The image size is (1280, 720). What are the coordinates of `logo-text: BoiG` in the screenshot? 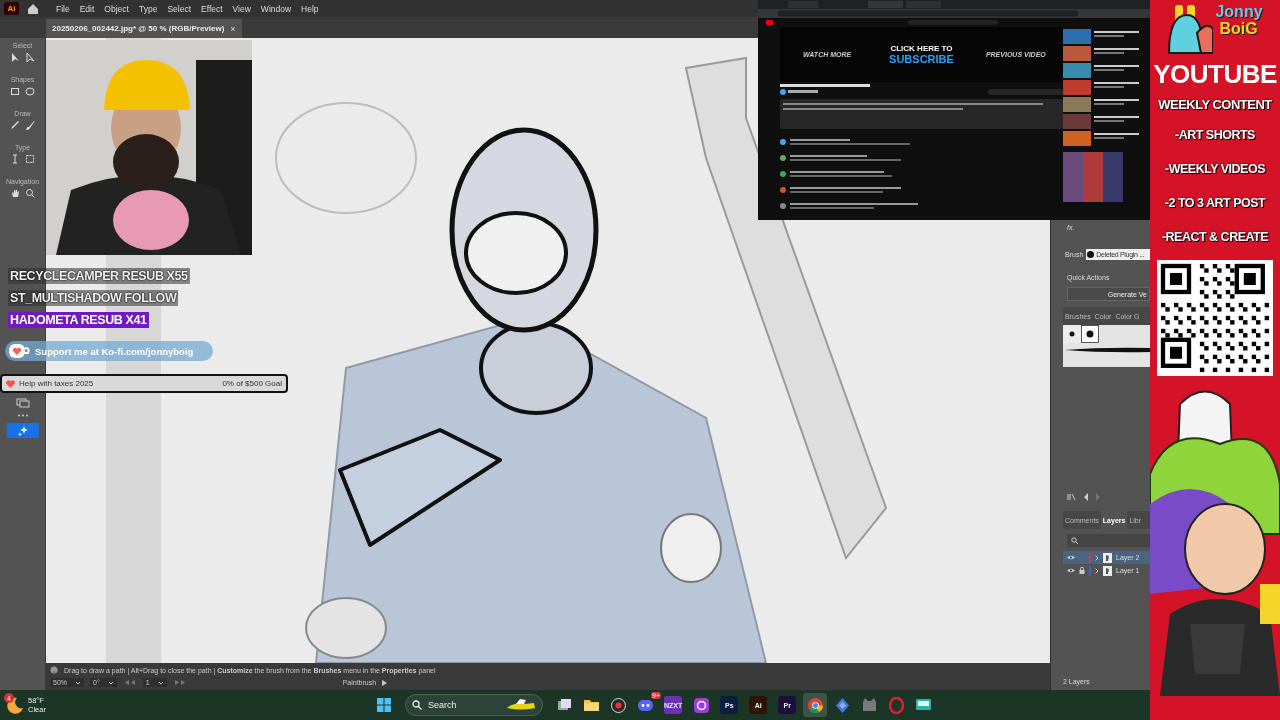 It's located at (1239, 28).